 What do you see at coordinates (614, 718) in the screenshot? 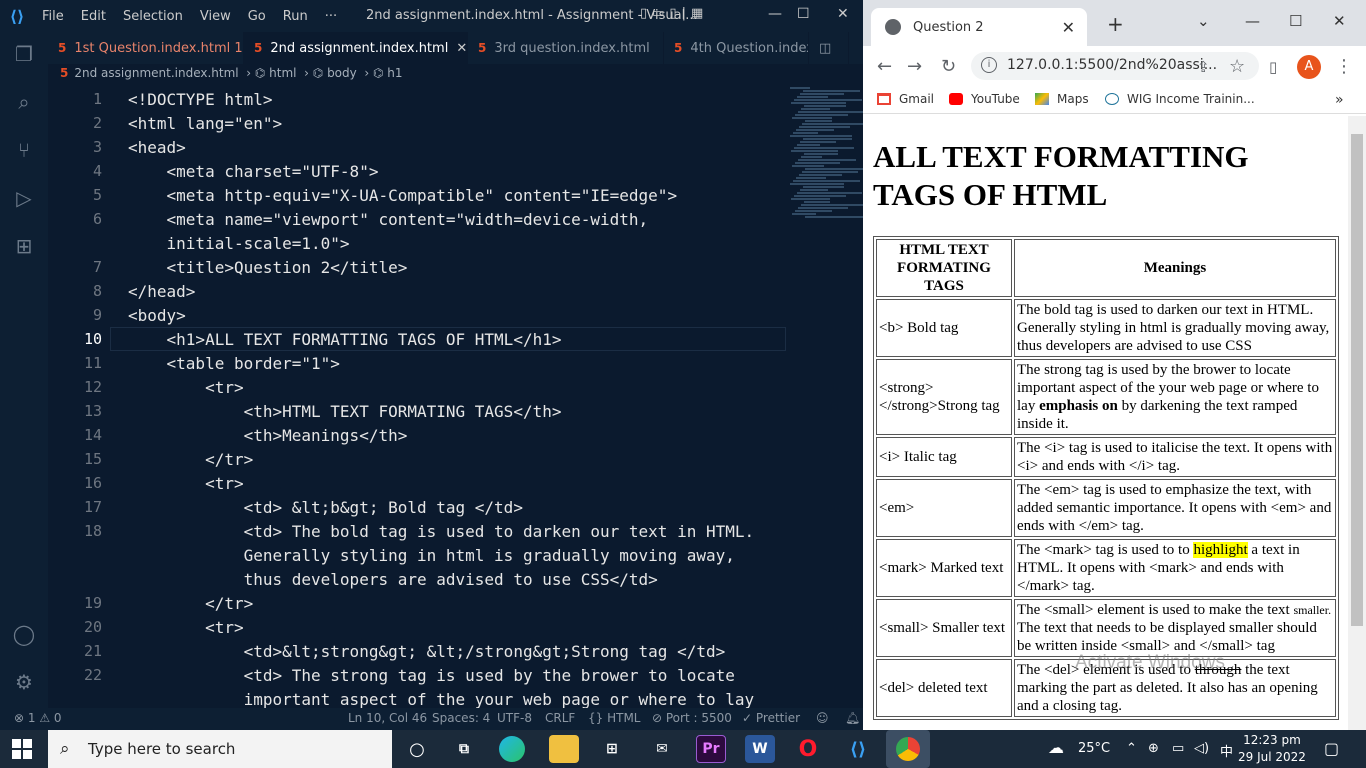
I see `language-status: {} HTML` at bounding box center [614, 718].